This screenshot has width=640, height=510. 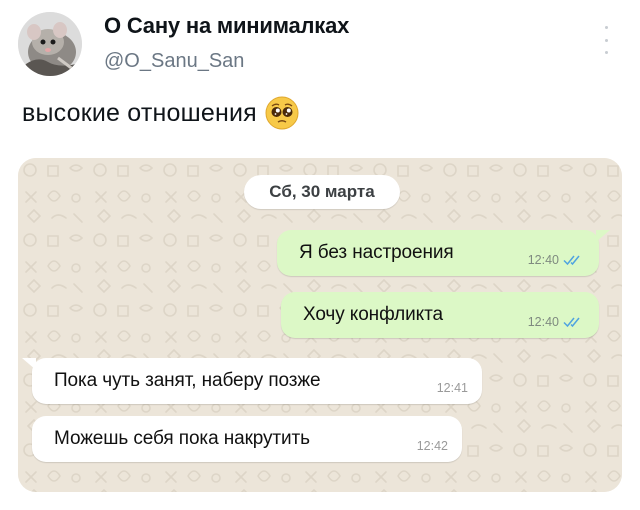 What do you see at coordinates (322, 192) in the screenshot?
I see `date-separator: Сб, 30 марта` at bounding box center [322, 192].